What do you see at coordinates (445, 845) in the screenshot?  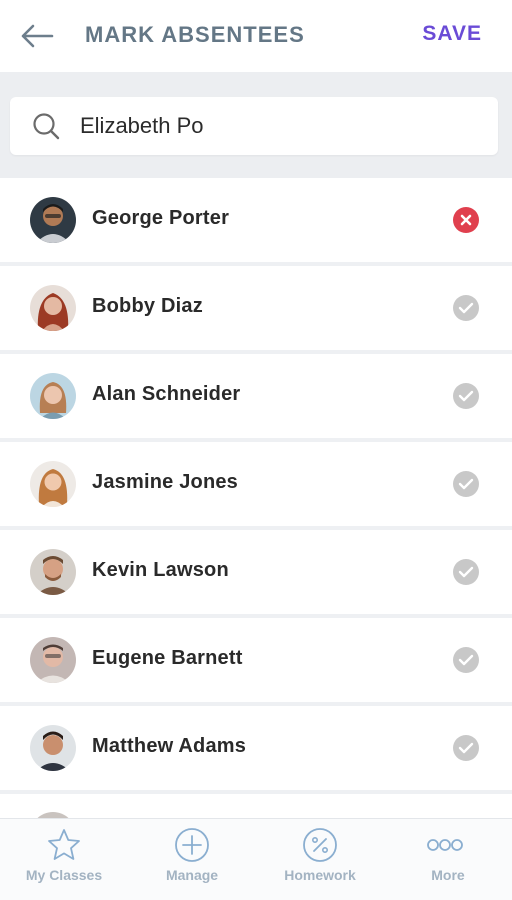 I see `more-dots-icon` at bounding box center [445, 845].